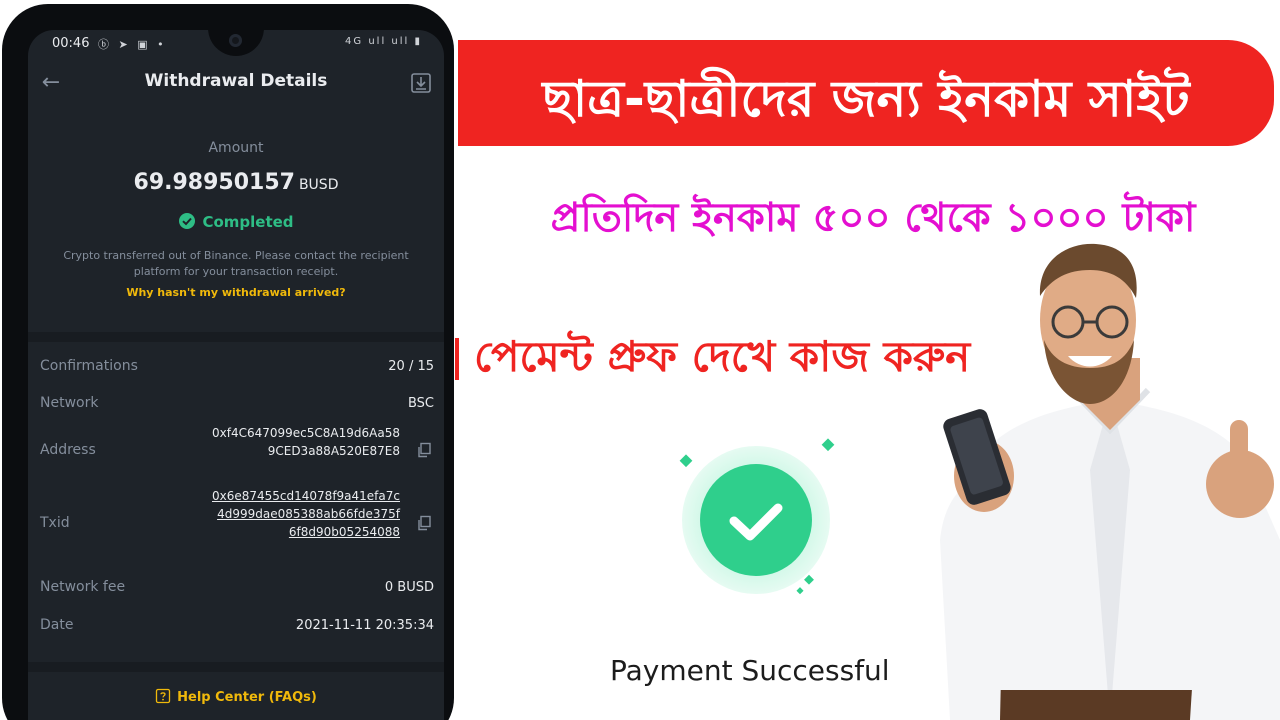 The image size is (1280, 720). I want to click on notification-icons: ⓑ ➤ ▣ •, so click(132, 44).